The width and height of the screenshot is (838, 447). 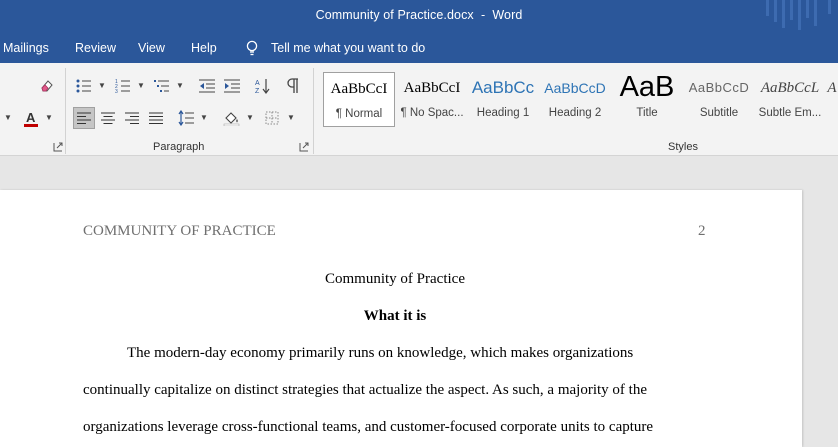 I want to click on tab-review: Review, so click(x=95, y=48).